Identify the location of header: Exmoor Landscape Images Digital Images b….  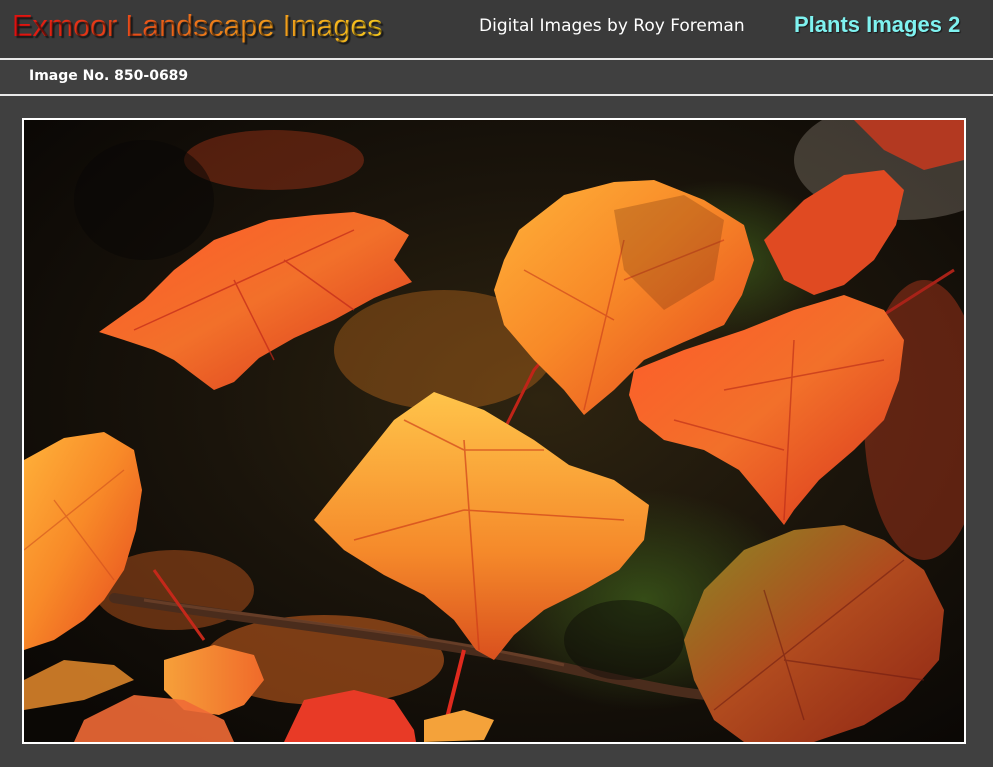
(496, 29).